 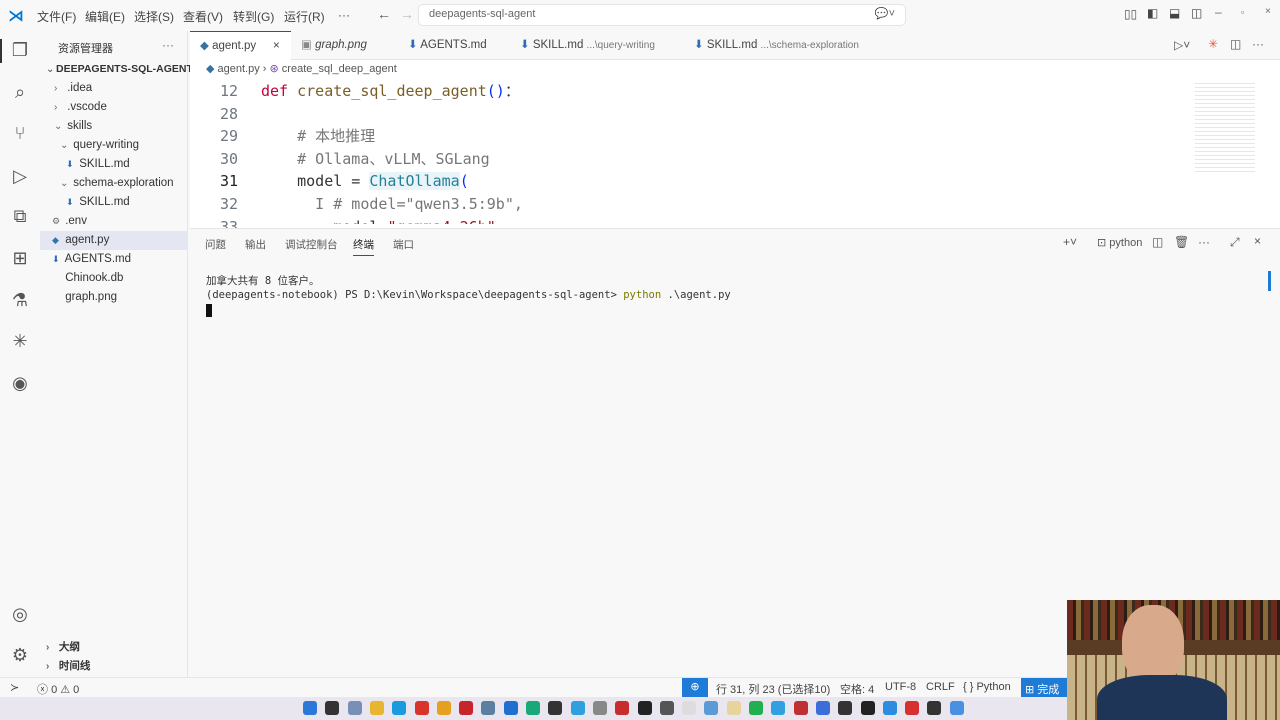 I want to click on panel-tab-output: 输出, so click(x=255, y=244).